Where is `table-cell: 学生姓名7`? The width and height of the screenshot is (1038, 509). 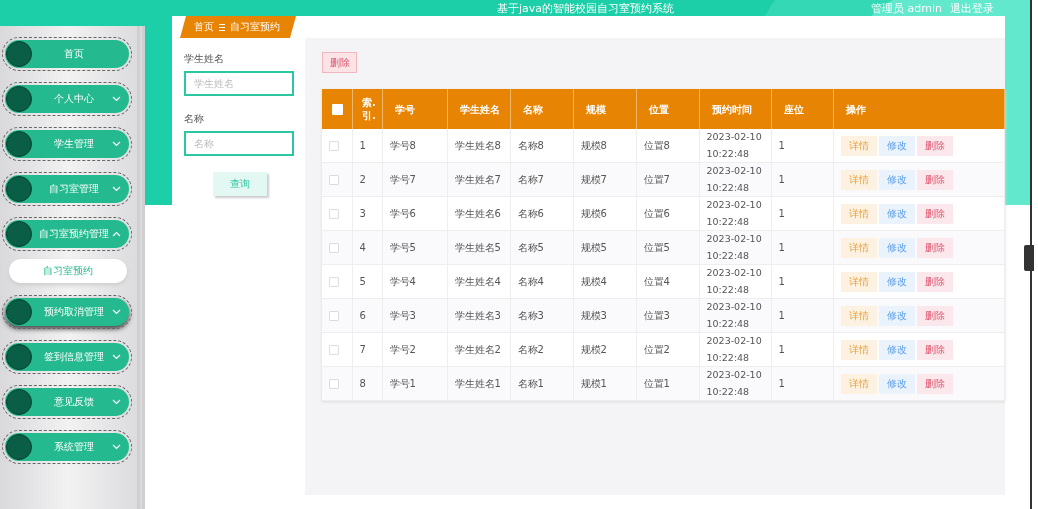
table-cell: 学生姓名7 is located at coordinates (477, 179).